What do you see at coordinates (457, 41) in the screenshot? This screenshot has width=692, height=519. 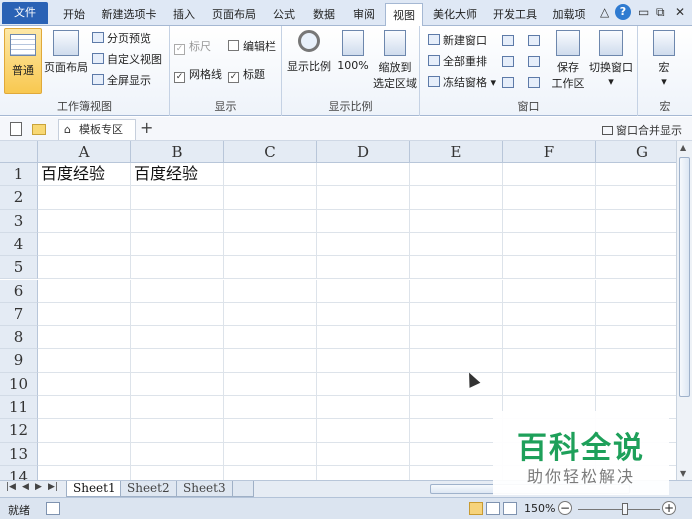 I see `new-window-button: 新建窗口` at bounding box center [457, 41].